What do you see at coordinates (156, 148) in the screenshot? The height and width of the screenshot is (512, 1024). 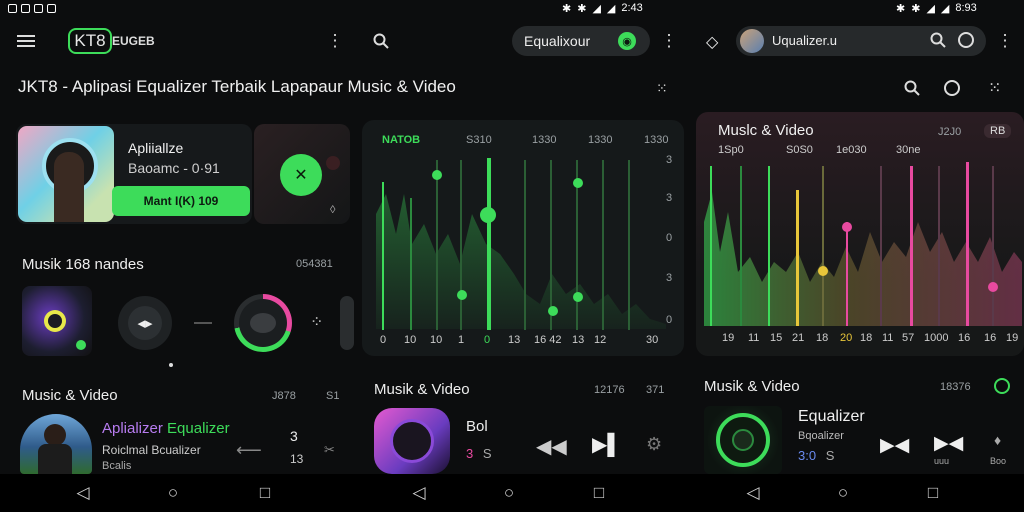 I see `feature-title: Apliiallze` at bounding box center [156, 148].